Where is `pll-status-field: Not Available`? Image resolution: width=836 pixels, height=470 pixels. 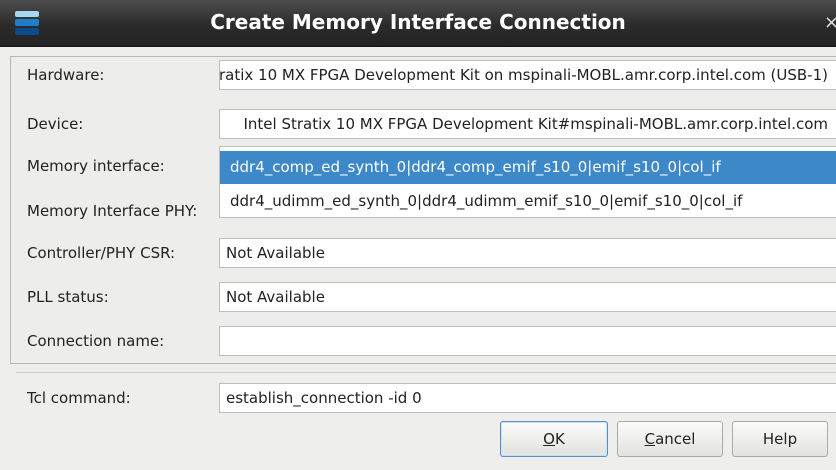
pll-status-field: Not Available is located at coordinates (527, 297).